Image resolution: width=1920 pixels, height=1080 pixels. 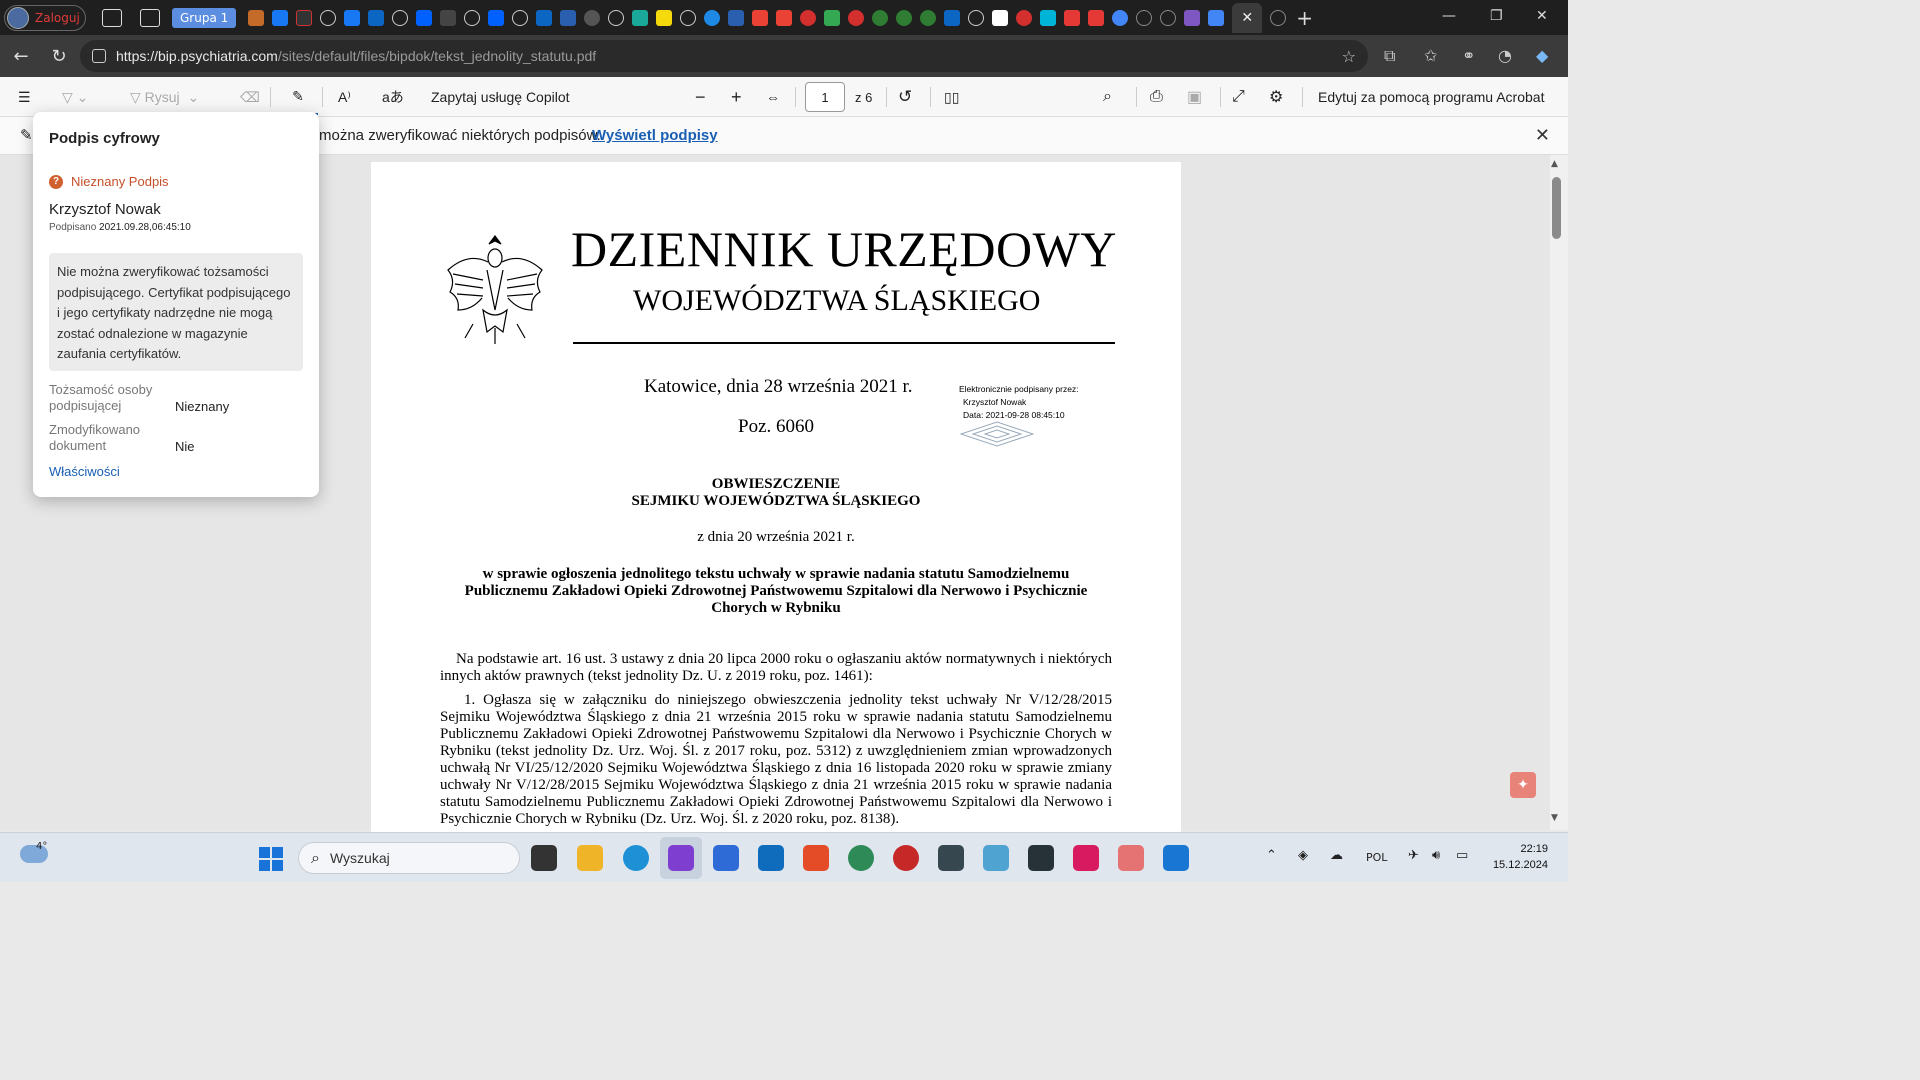 What do you see at coordinates (712, 17) in the screenshot?
I see `email-icon` at bounding box center [712, 17].